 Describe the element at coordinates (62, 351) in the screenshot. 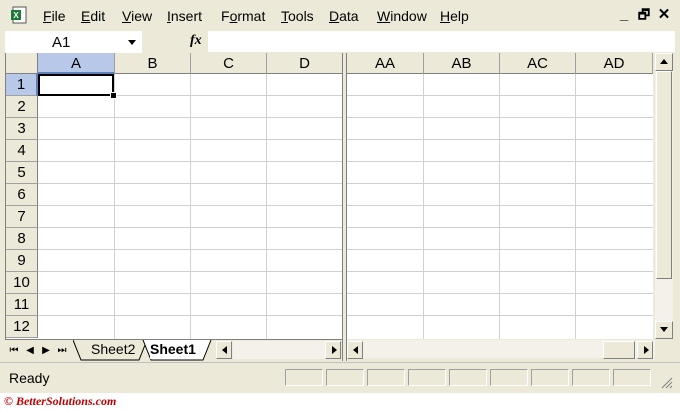

I see `last-sheet-icon: ⏭` at that location.